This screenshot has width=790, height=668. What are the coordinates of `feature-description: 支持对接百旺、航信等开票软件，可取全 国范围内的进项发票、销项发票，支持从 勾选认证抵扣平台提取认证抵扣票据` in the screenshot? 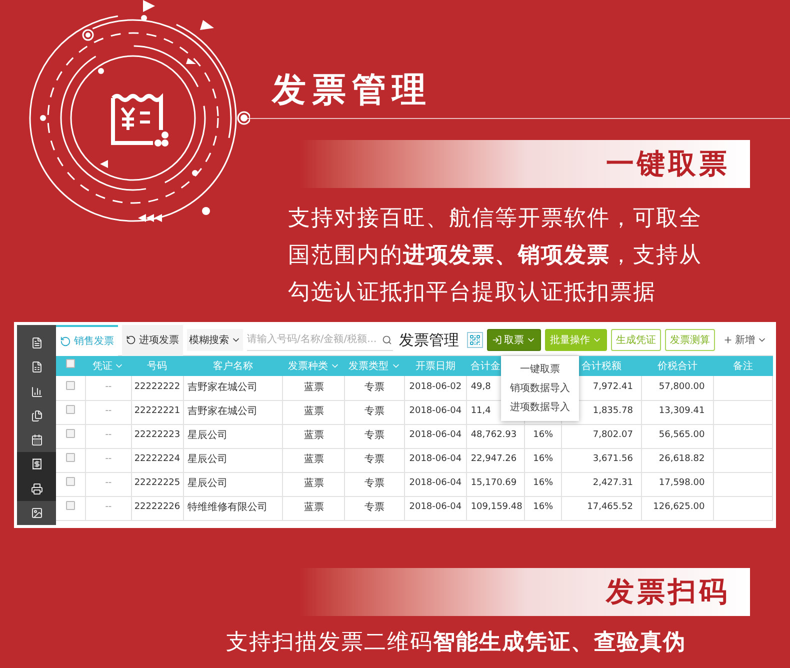 It's located at (495, 256).